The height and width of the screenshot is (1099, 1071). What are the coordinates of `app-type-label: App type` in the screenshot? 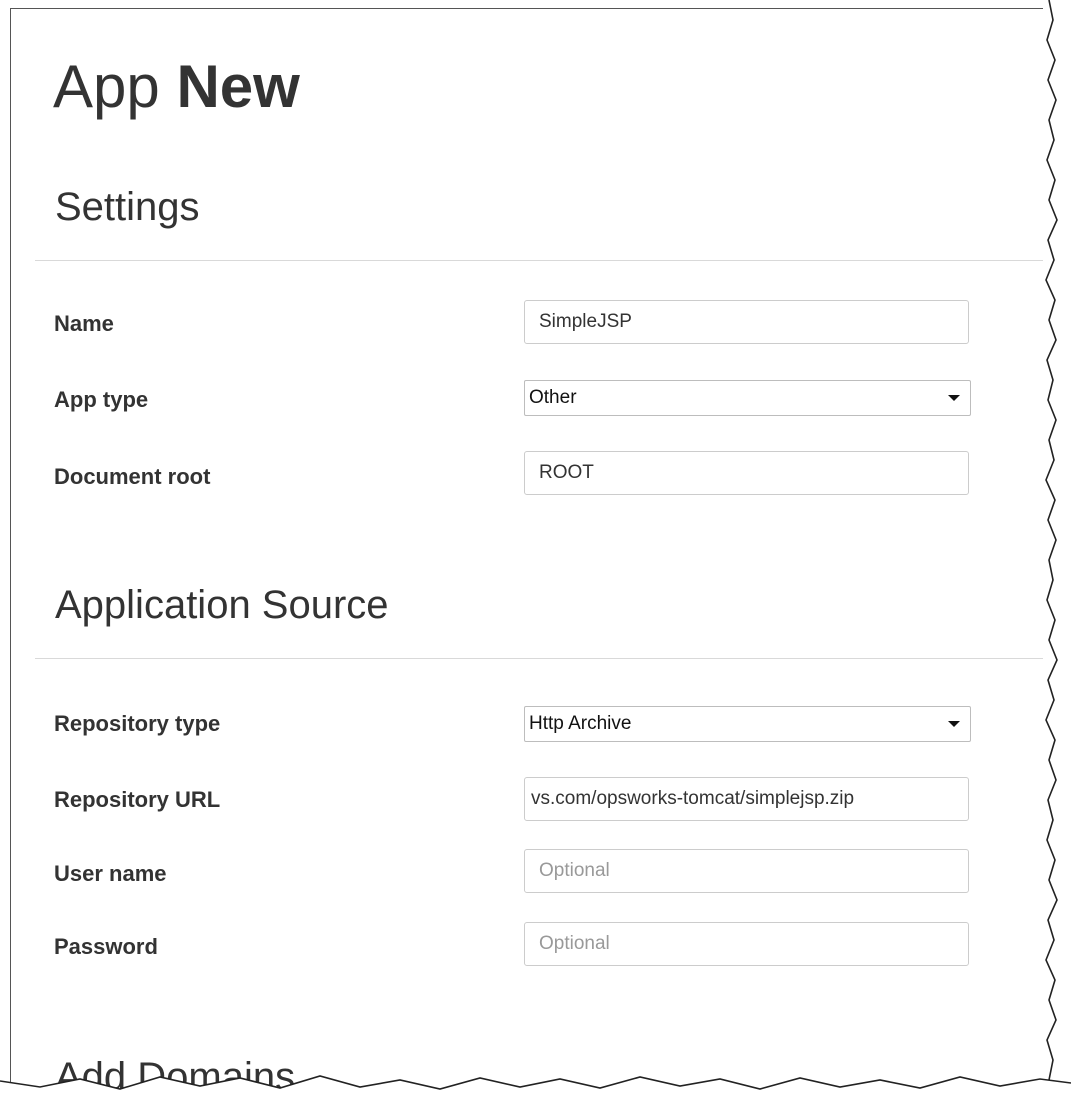 It's located at (101, 399).